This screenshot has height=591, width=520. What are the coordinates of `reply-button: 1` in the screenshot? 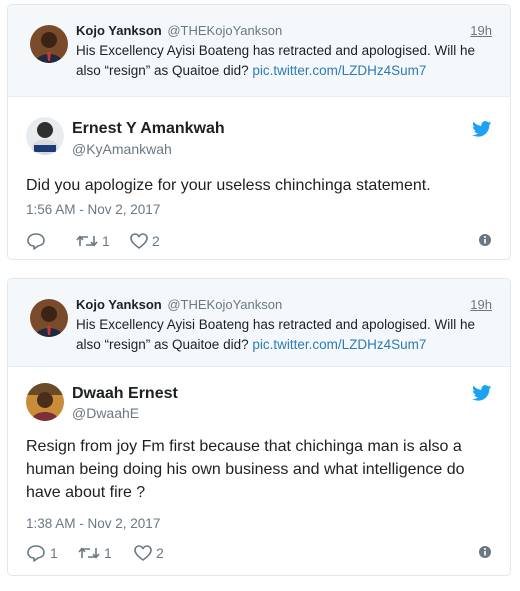 It's located at (42, 553).